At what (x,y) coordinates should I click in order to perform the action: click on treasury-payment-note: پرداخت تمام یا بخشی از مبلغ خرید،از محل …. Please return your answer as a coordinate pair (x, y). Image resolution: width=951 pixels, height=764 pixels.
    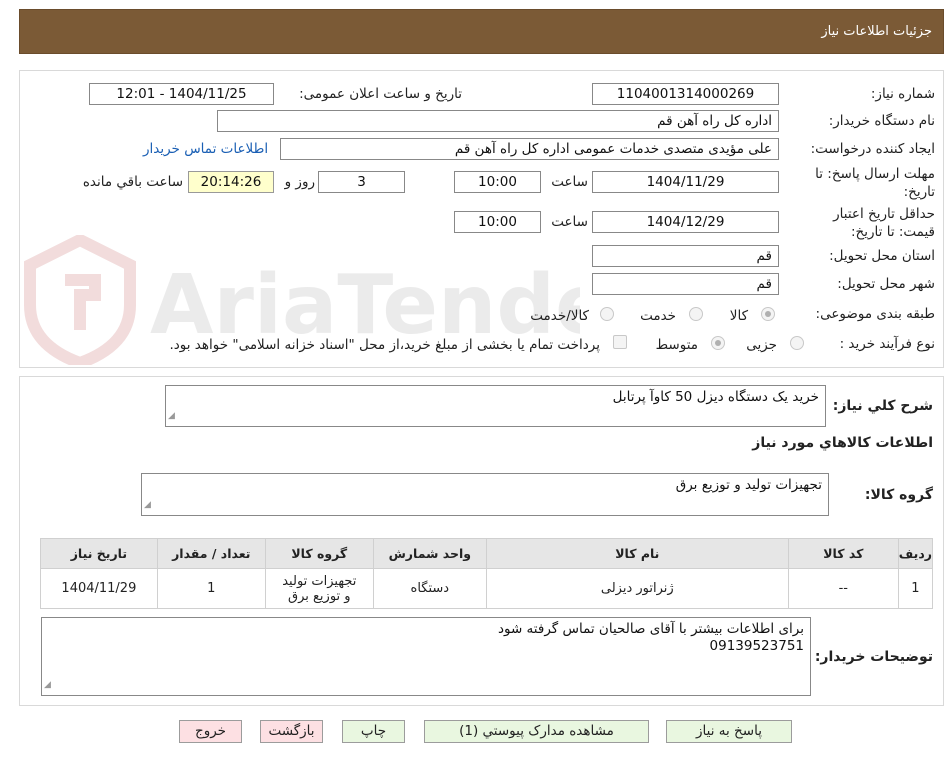
    Looking at the image, I should click on (384, 345).